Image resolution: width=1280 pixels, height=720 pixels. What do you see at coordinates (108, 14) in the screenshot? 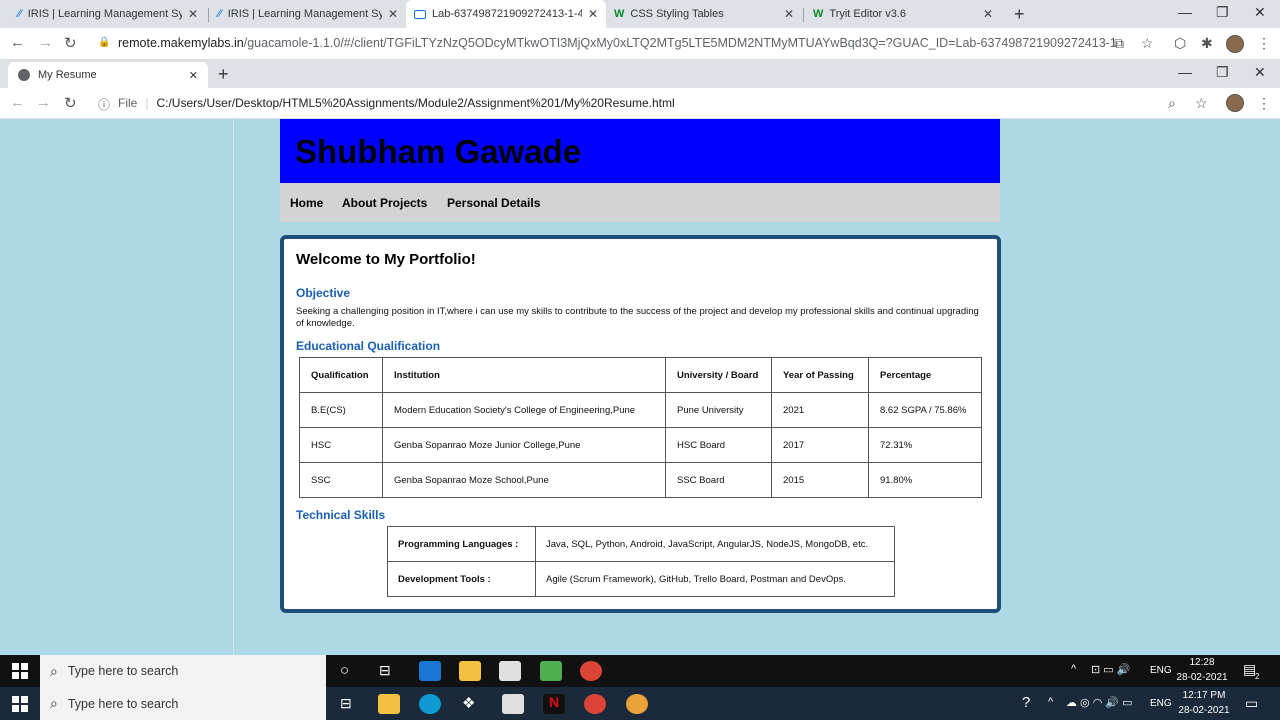
I see `outer-tab-iris-1: ⁄⁄ IRIS | Learning Management Syst ✕` at bounding box center [108, 14].